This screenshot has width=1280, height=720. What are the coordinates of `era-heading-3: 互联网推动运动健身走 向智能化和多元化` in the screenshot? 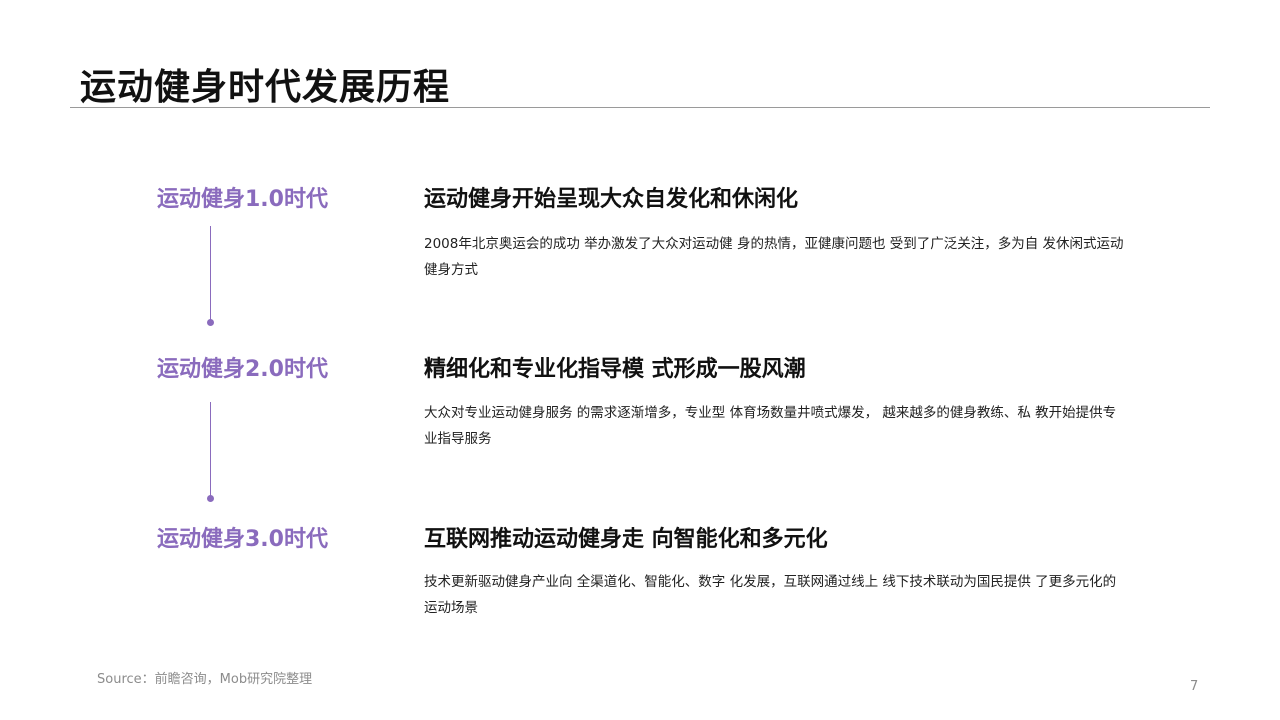 It's located at (626, 539).